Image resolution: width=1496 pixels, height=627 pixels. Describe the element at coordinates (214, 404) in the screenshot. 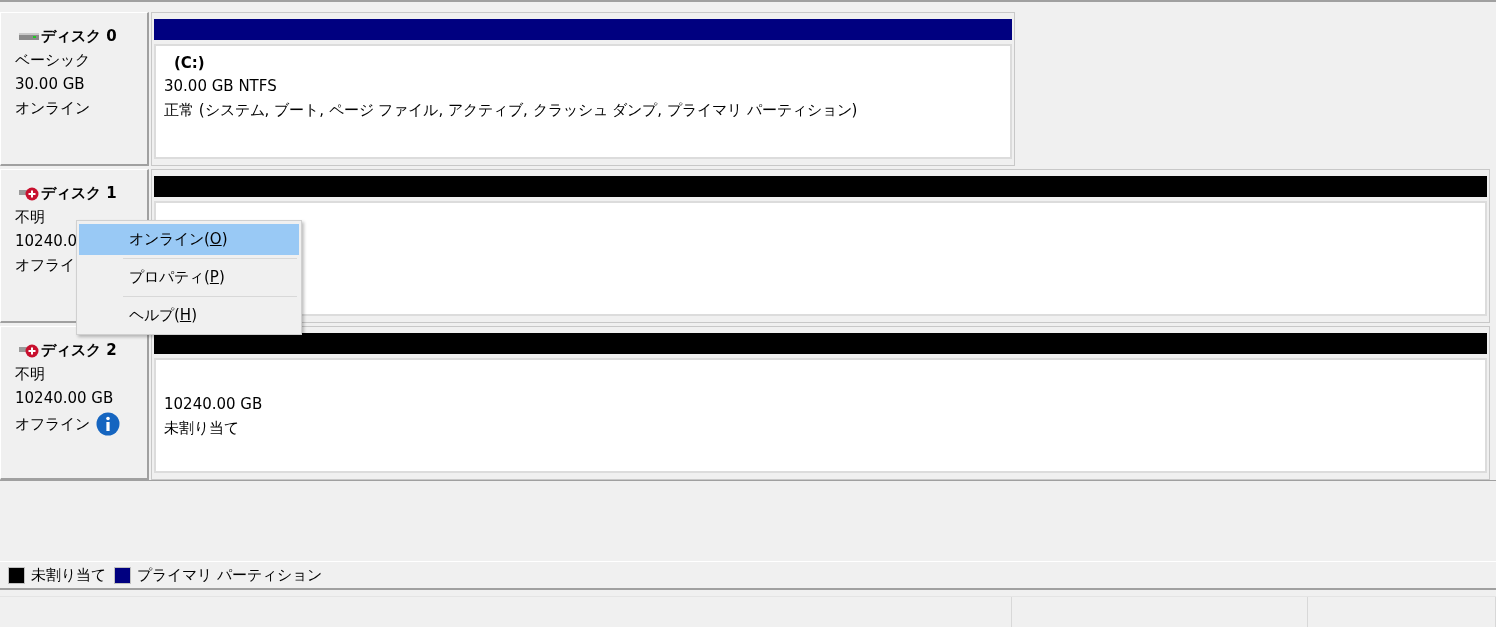

I see `partition-info: 10240.00 GB` at that location.